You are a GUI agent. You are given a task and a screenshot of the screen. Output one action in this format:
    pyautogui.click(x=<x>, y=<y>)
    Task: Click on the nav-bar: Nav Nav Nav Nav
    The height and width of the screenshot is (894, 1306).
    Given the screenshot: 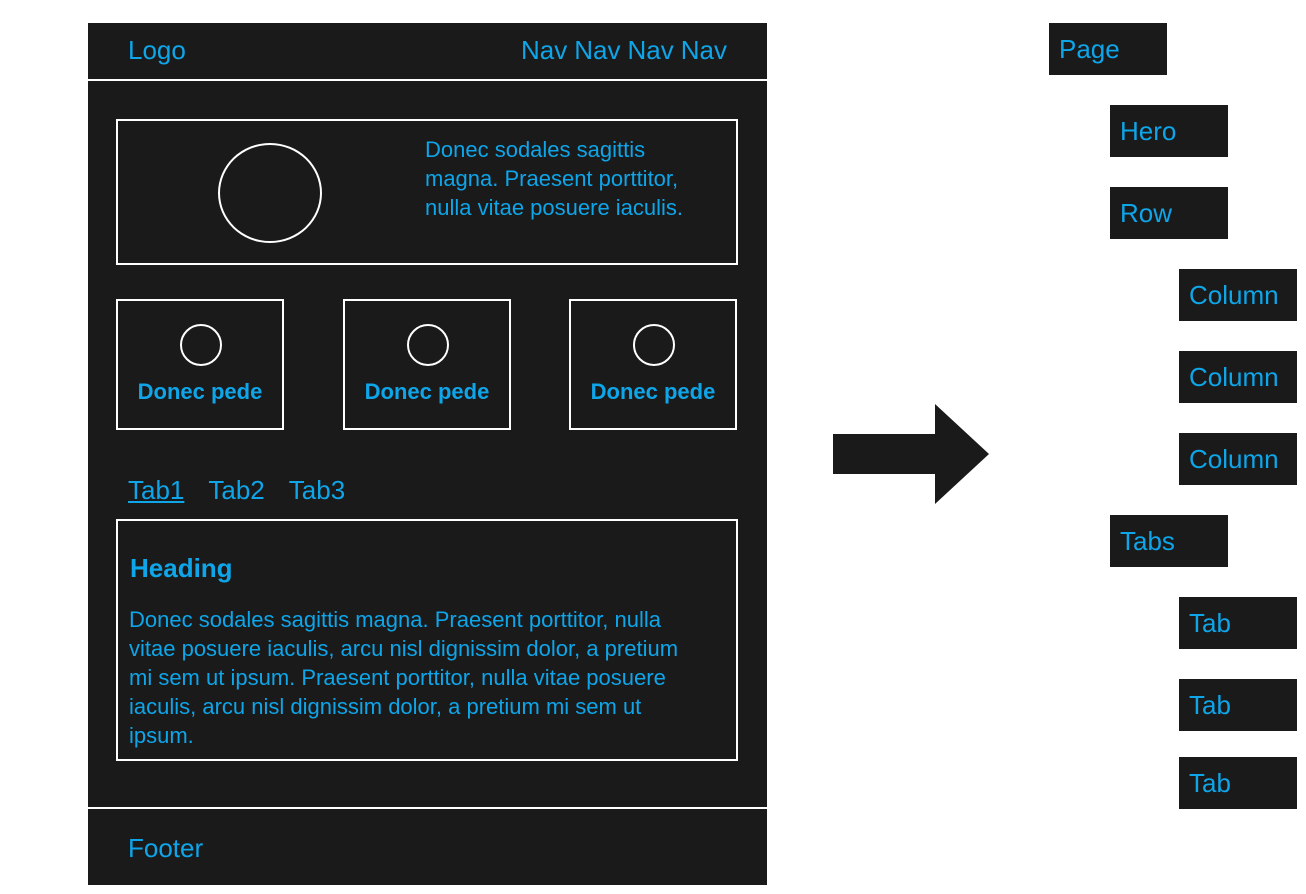 What is the action you would take?
    pyautogui.click(x=624, y=50)
    